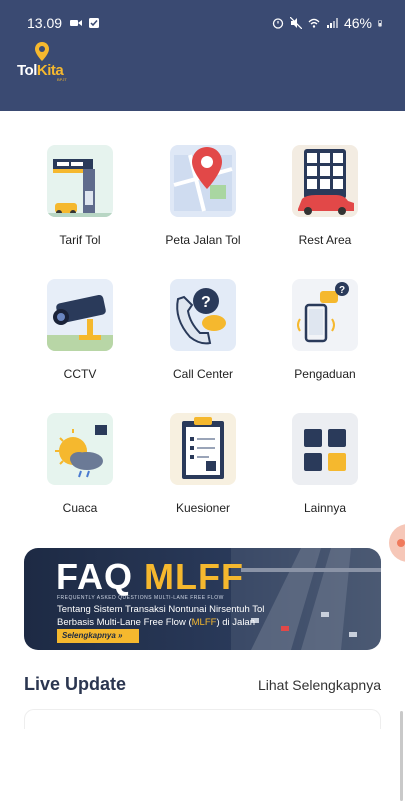 The width and height of the screenshot is (405, 801). I want to click on banner-desc-2c: ) di Jalan, so click(236, 622).